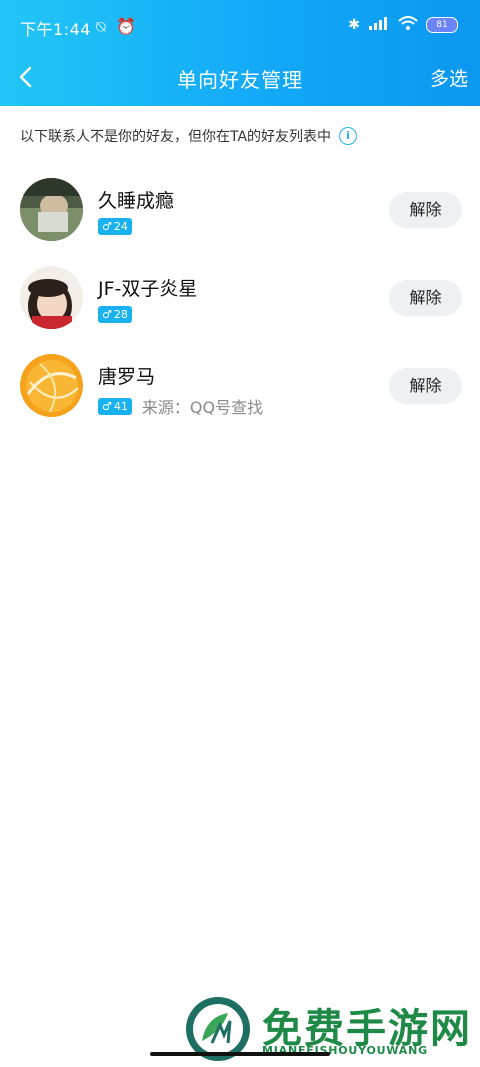 The image size is (480, 1067). What do you see at coordinates (240, 27) in the screenshot?
I see `status-bar: 下午1:44 ⍉ ⏰ ✱ 81` at bounding box center [240, 27].